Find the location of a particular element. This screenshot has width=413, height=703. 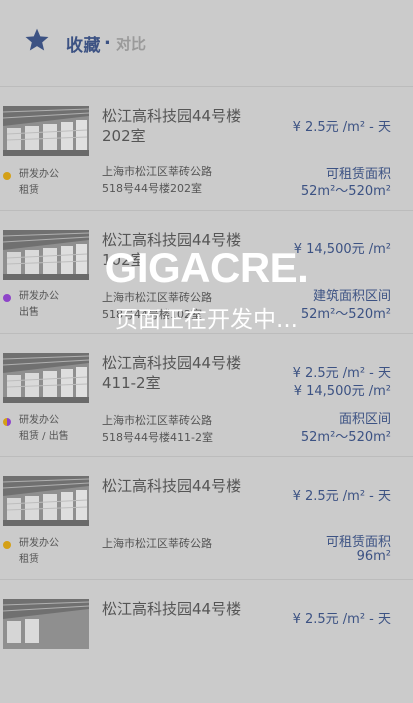

category-tag: 研发办公 租赁 / 出售 is located at coordinates (44, 429).